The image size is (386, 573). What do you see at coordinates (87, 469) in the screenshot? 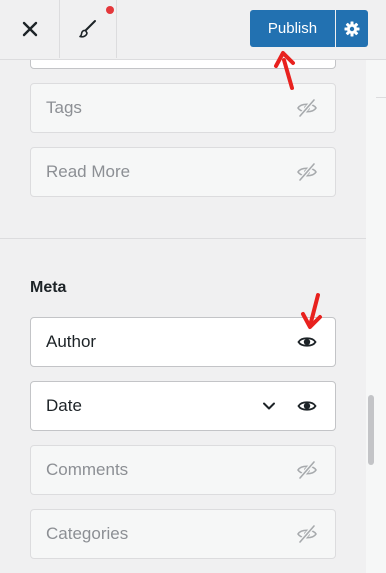
I see `element-item-label: Comments` at bounding box center [87, 469].